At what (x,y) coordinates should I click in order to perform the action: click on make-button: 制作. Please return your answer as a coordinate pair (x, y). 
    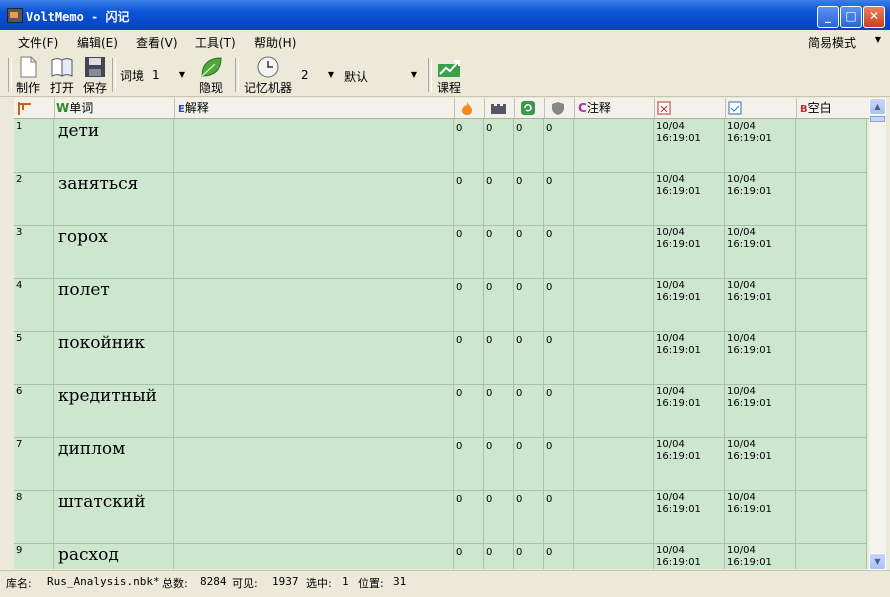
    Looking at the image, I should click on (28, 76).